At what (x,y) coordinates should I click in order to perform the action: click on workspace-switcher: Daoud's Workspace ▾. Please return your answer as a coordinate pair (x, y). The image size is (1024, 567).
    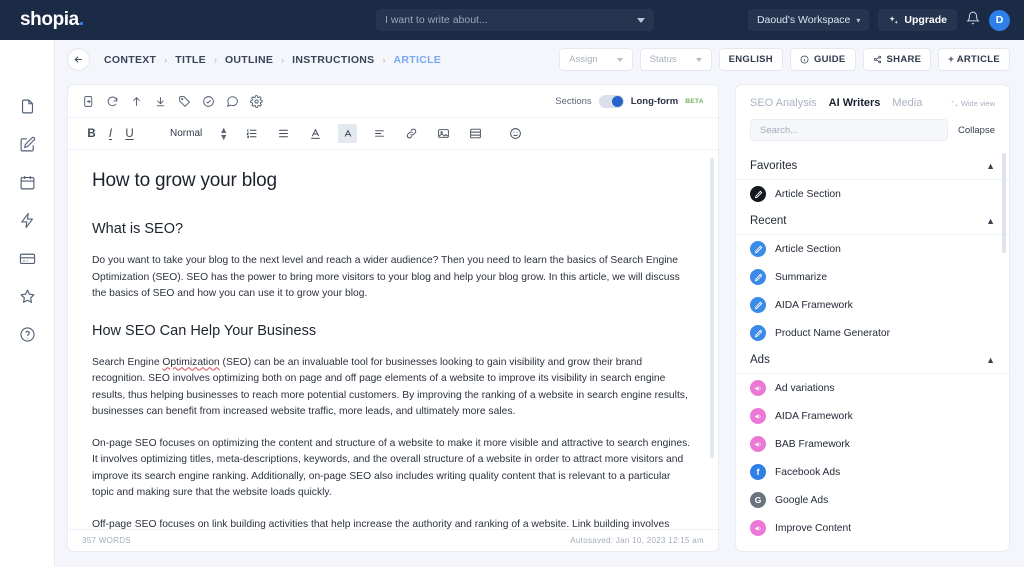
    Looking at the image, I should click on (808, 20).